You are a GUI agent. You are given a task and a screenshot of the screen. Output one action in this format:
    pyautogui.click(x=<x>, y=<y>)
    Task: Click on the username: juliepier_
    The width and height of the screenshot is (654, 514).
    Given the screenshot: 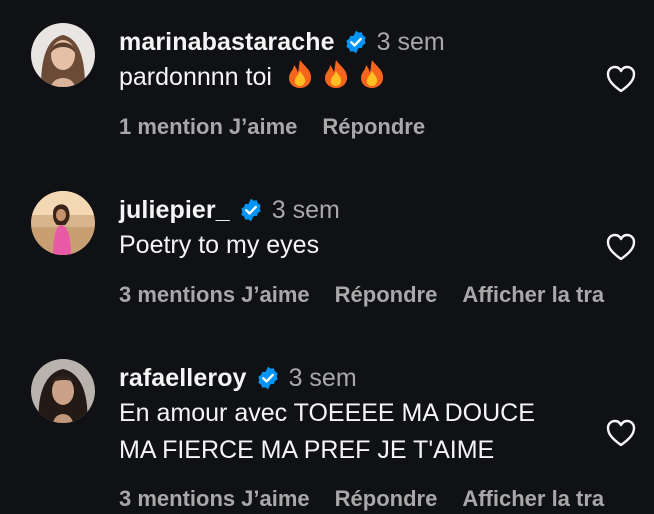 What is the action you would take?
    pyautogui.click(x=174, y=210)
    